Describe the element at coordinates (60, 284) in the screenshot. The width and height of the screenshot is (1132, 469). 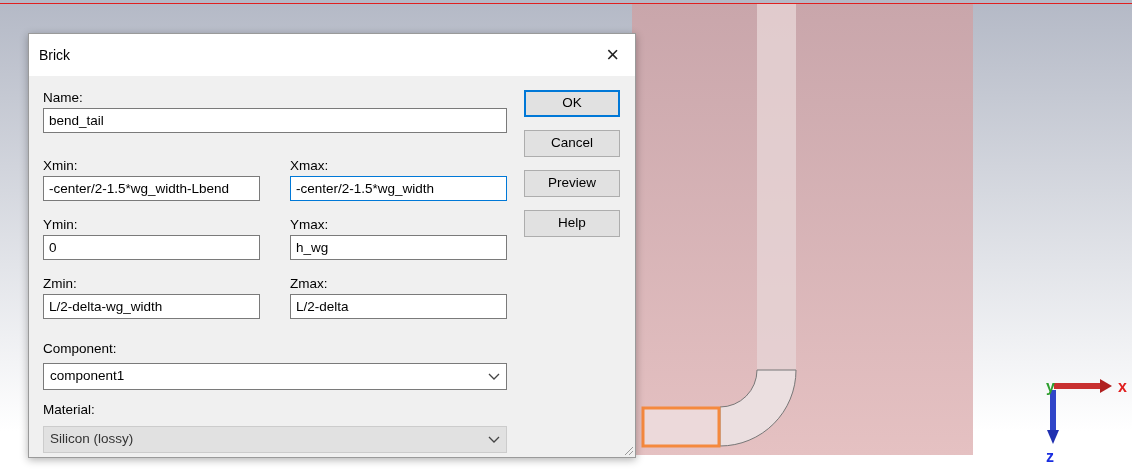
I see `field-label: Zmin:` at that location.